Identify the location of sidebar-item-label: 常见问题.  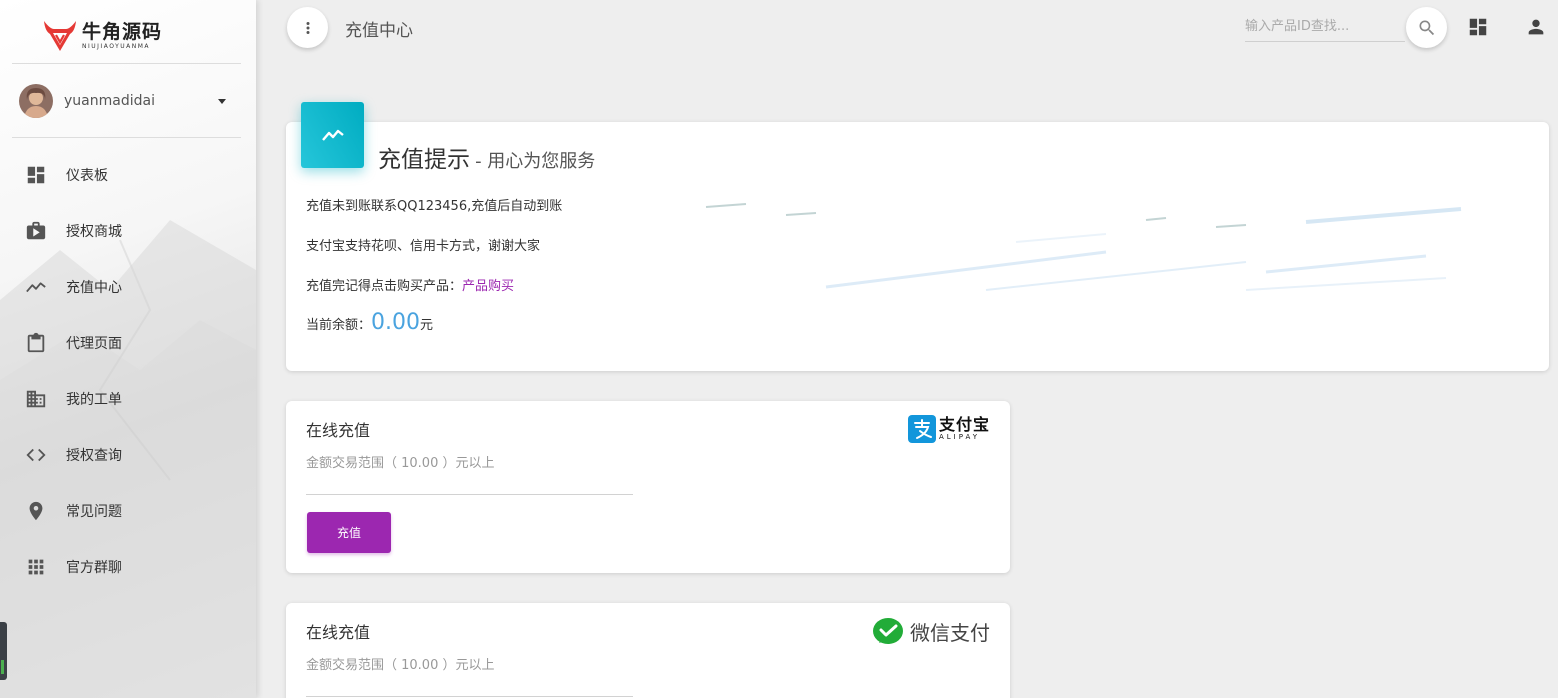
(94, 512).